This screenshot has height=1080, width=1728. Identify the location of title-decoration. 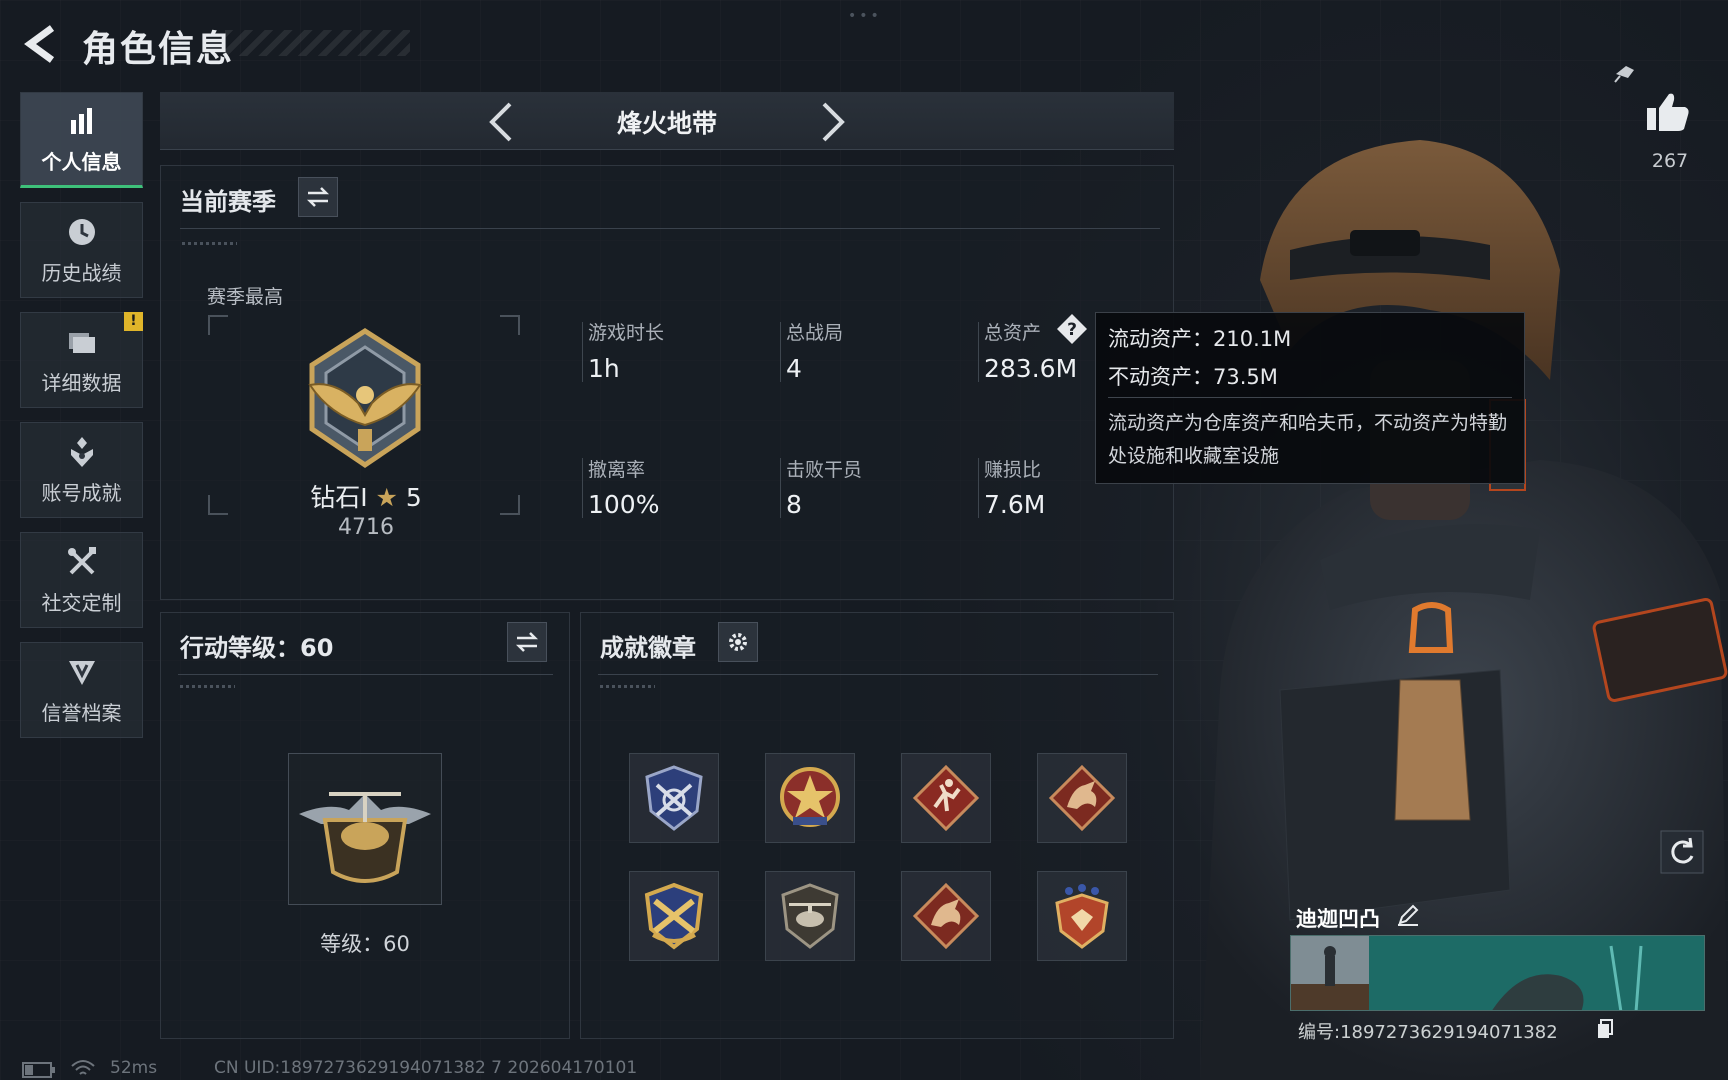
(317, 43).